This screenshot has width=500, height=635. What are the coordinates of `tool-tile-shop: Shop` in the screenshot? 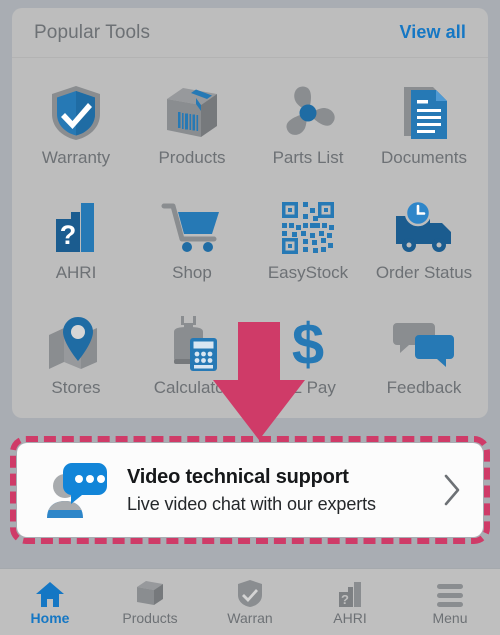 It's located at (192, 242).